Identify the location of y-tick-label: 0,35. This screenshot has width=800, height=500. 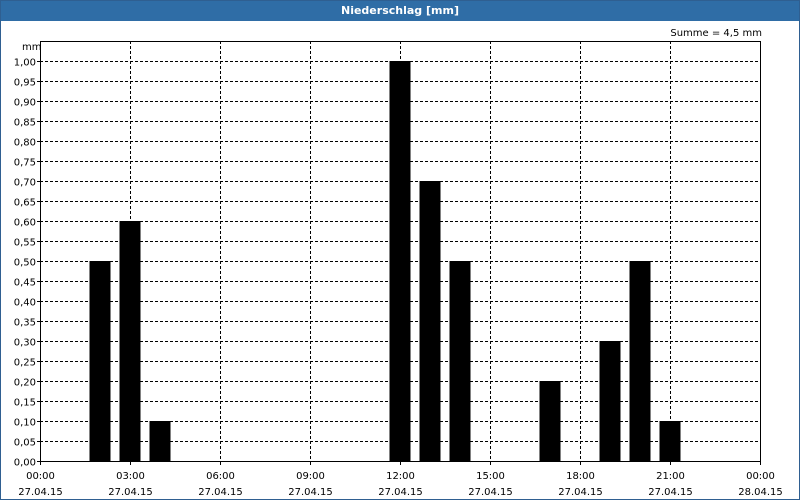
(25, 323).